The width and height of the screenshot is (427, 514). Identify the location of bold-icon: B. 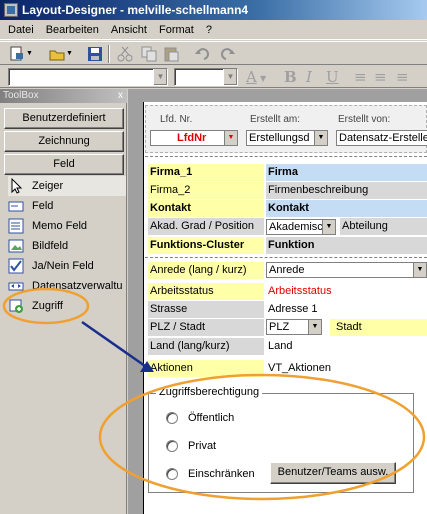
(290, 77).